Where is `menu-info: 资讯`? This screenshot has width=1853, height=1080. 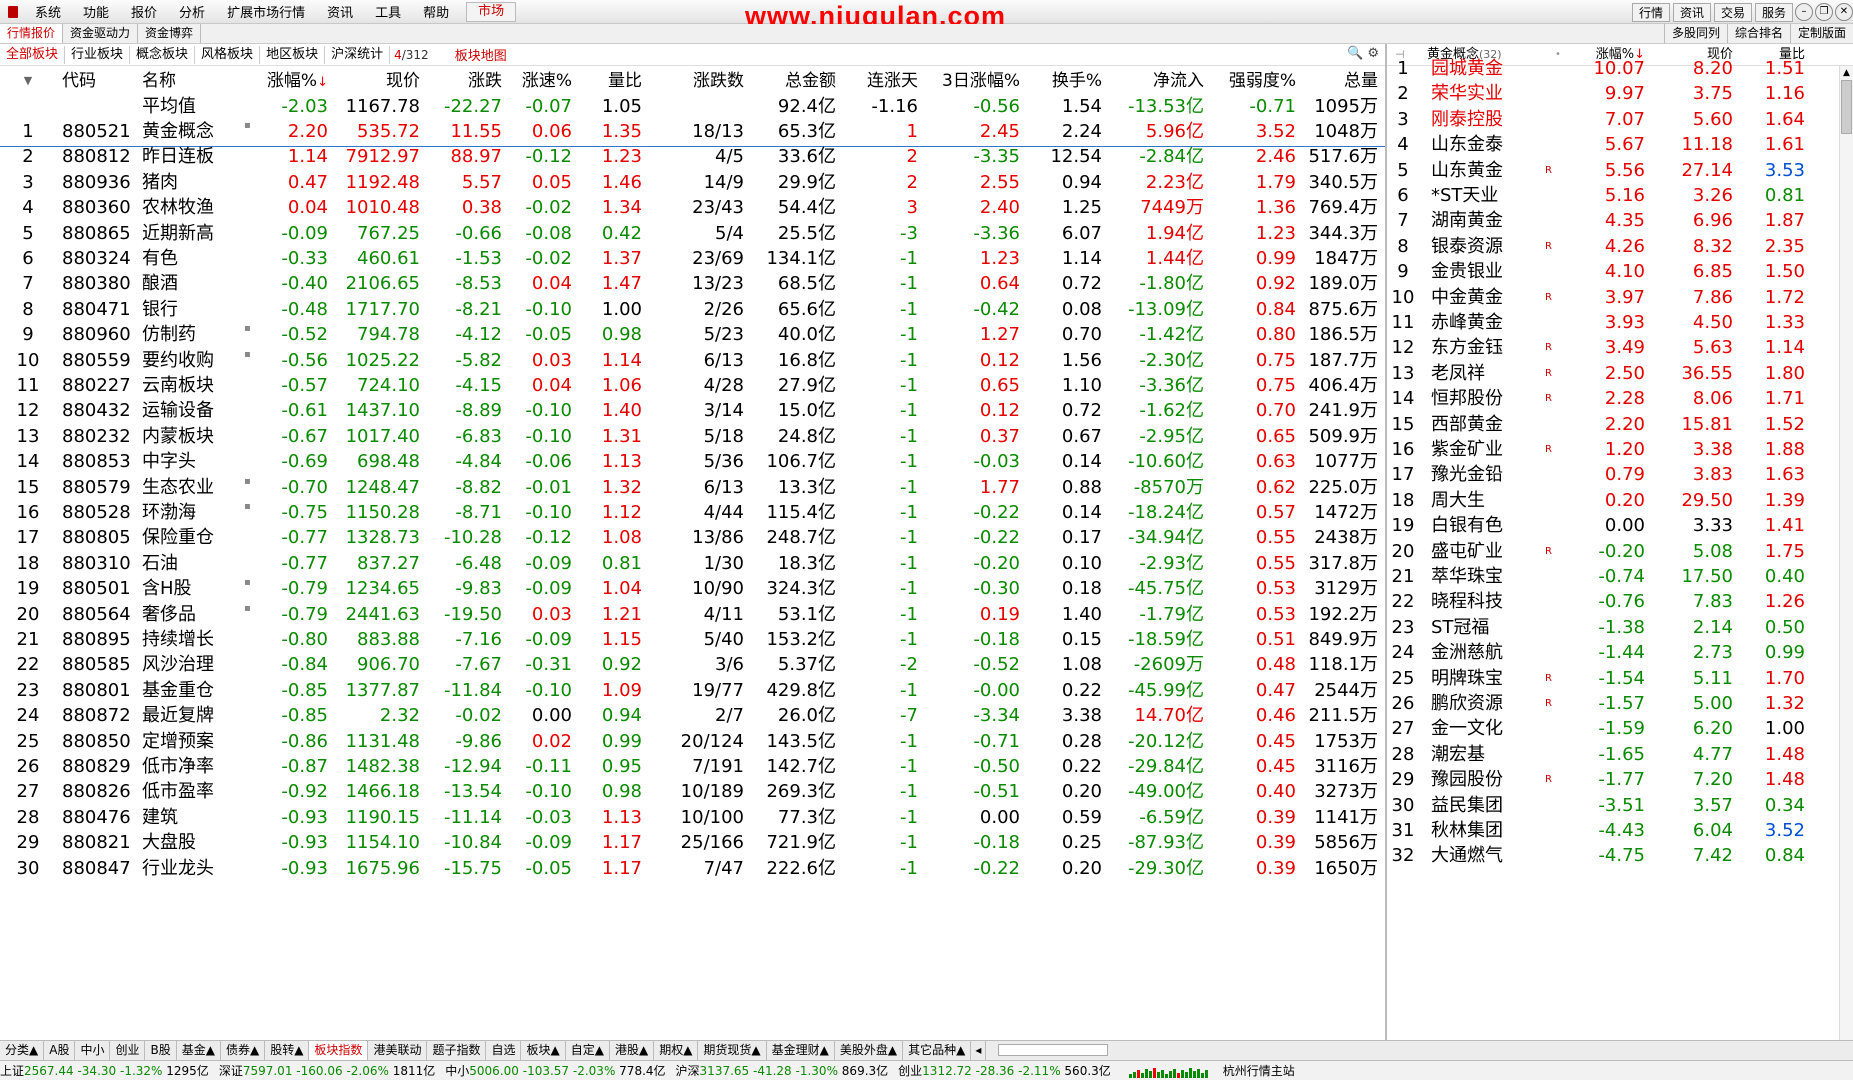
menu-info: 资讯 is located at coordinates (340, 11).